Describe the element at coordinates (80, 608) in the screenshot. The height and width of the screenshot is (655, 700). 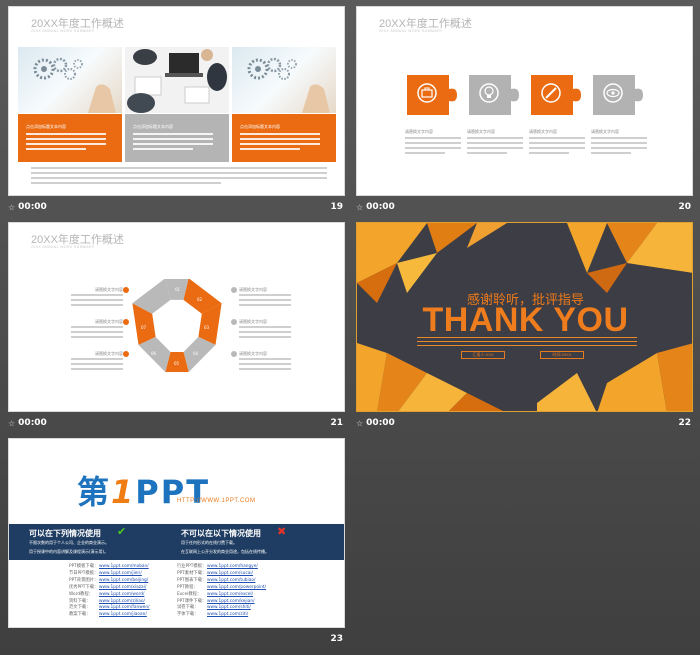
I see `link-label: 范文下载：` at that location.